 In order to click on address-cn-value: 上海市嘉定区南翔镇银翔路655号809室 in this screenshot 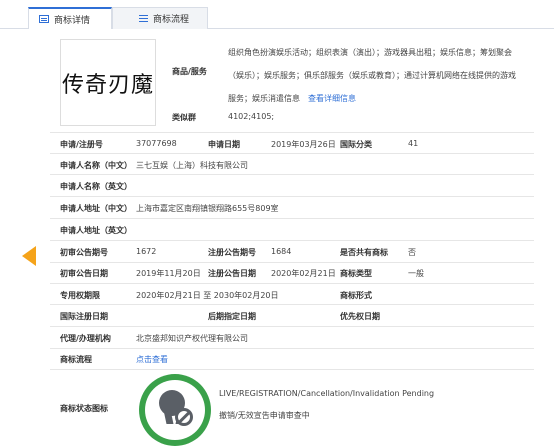, I will do `click(207, 208)`.